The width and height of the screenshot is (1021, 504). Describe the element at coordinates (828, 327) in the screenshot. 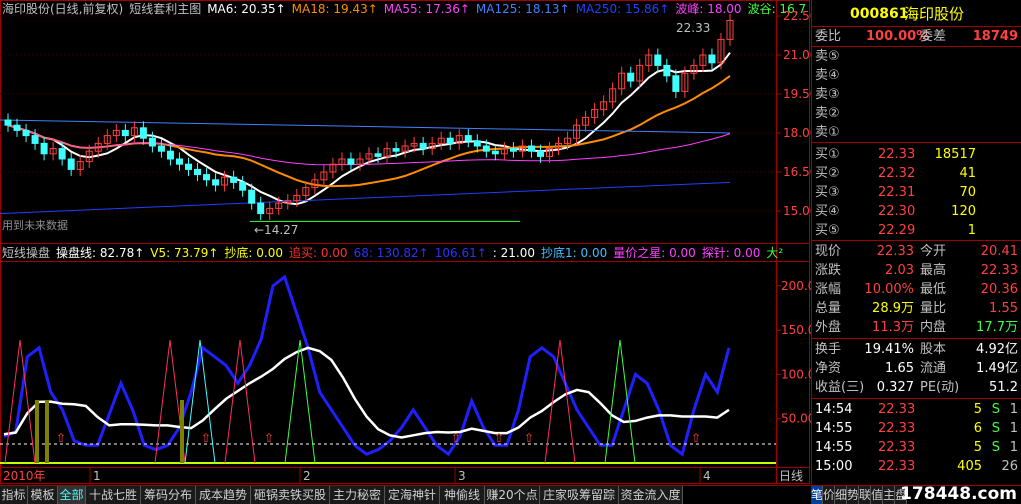

I see `stat-label: 外盘` at that location.